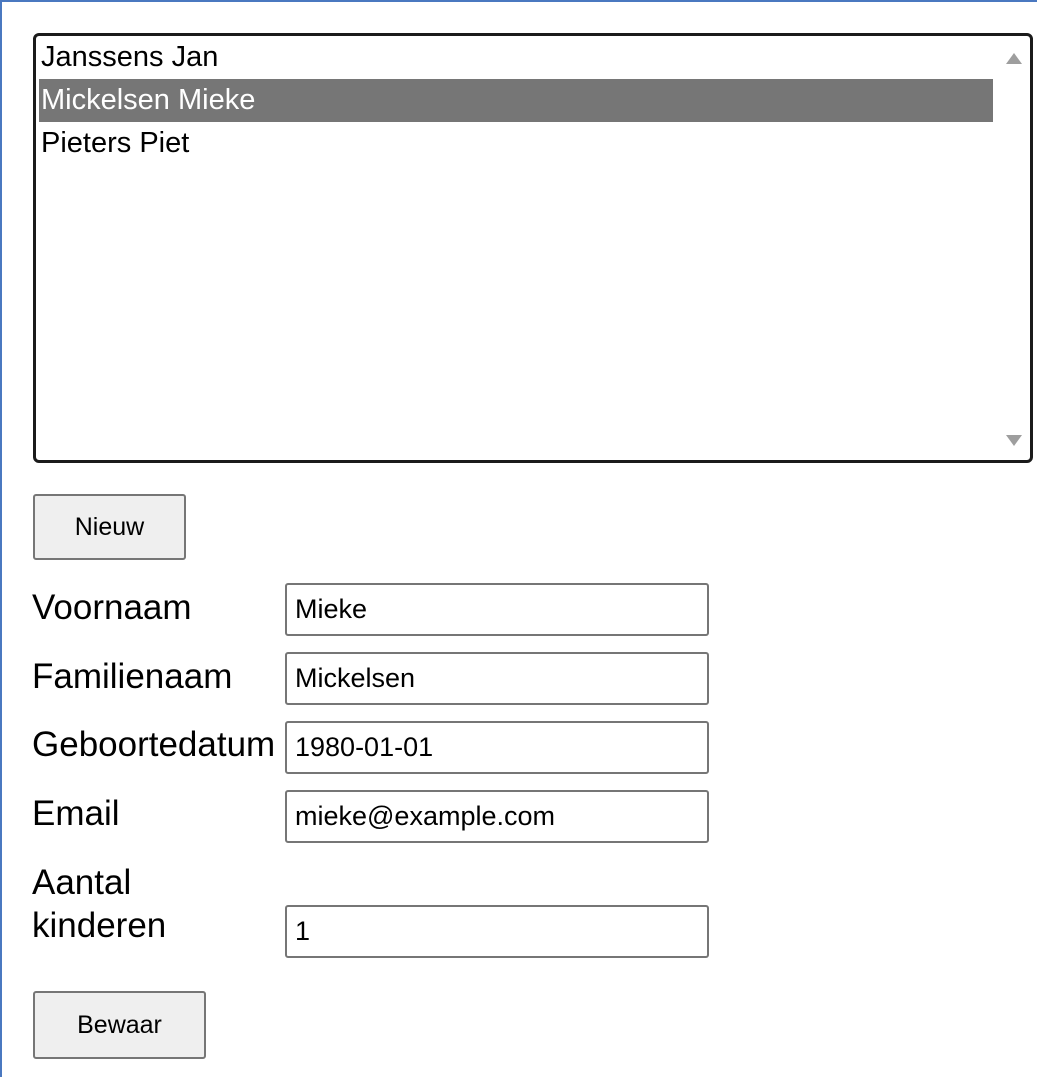 The height and width of the screenshot is (1077, 1037). What do you see at coordinates (99, 904) in the screenshot?
I see `children-label: Aantal kinderen` at bounding box center [99, 904].